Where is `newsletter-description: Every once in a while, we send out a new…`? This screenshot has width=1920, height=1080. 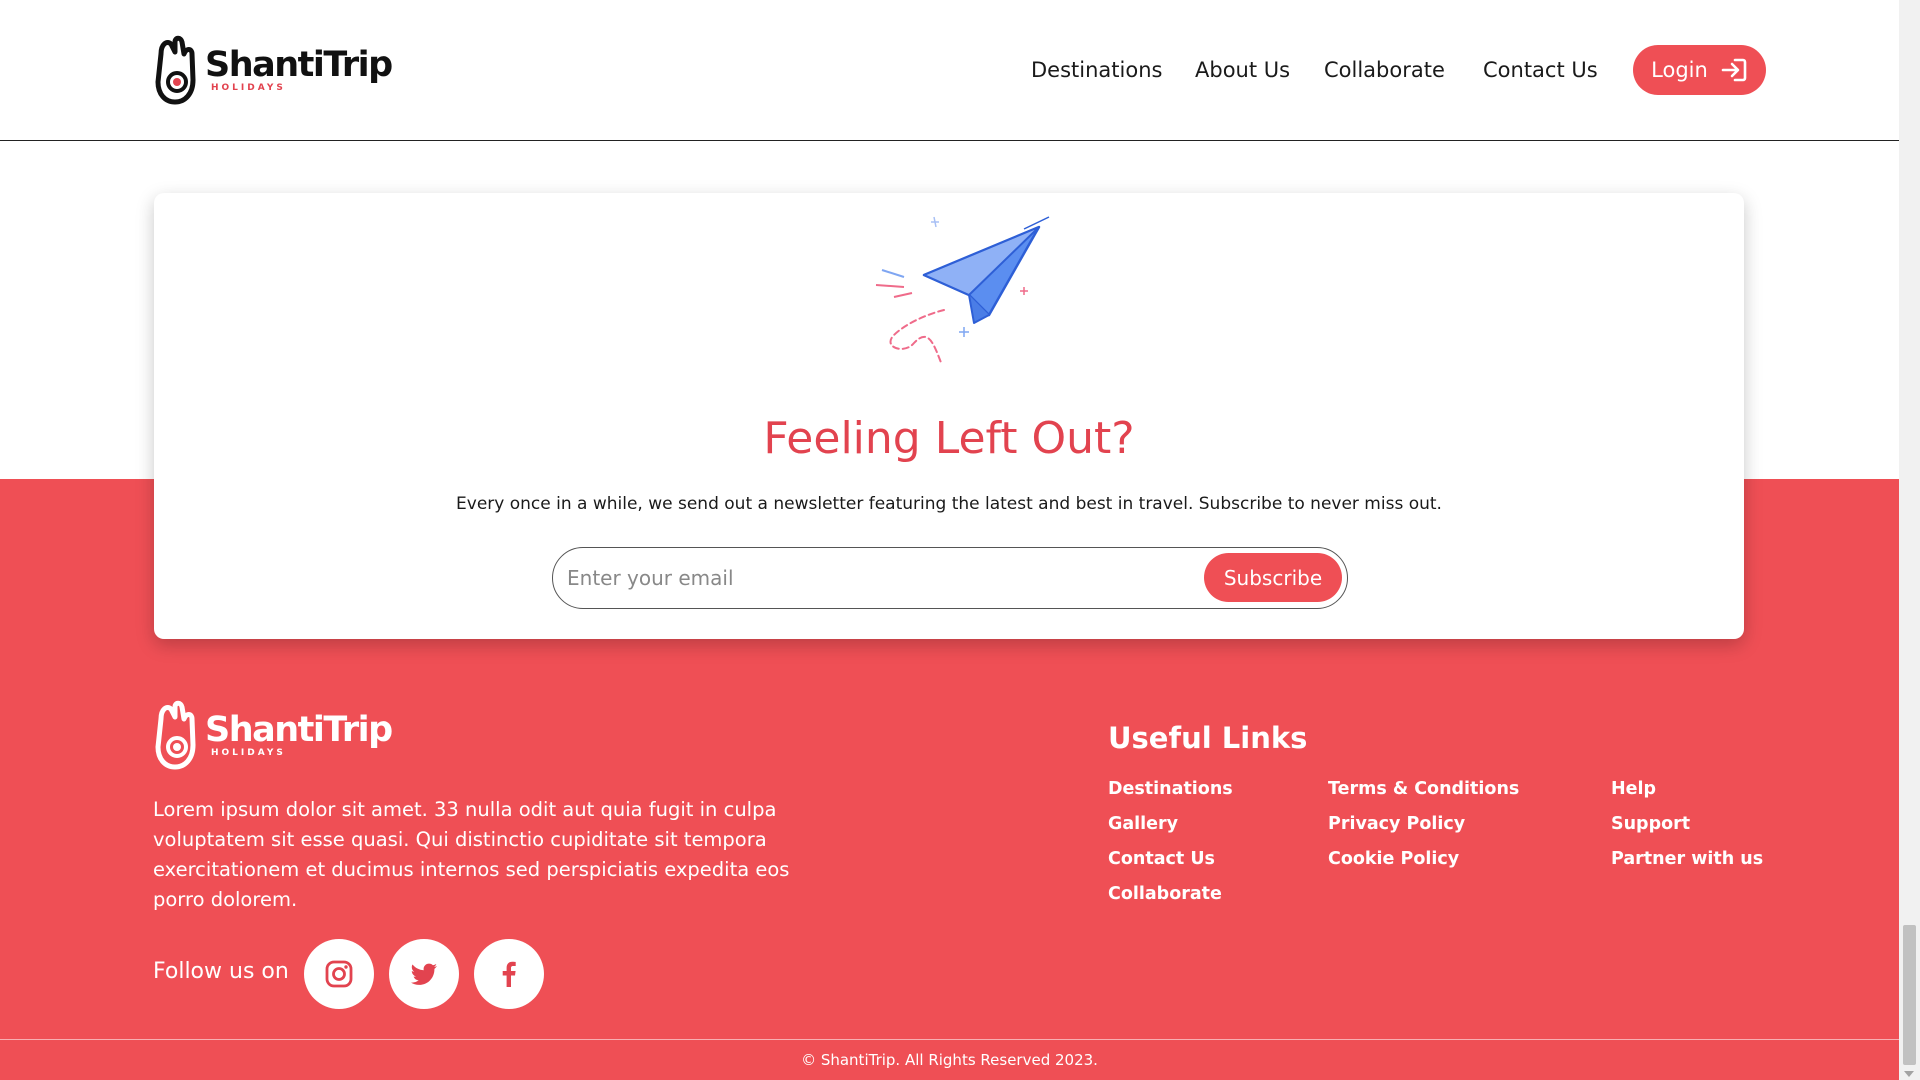
newsletter-description: Every once in a while, we send out a new… is located at coordinates (949, 504).